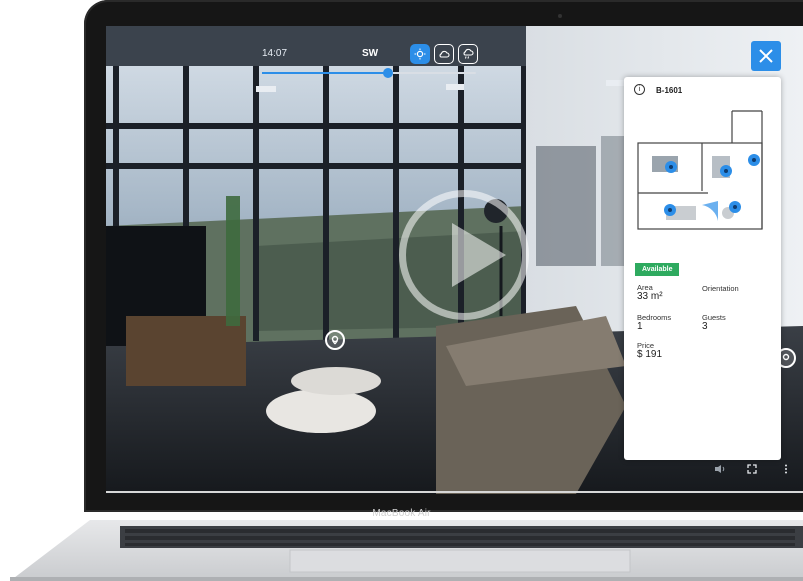 This screenshot has height=581, width=803. Describe the element at coordinates (650, 354) in the screenshot. I see `price-value: $ 191` at that location.